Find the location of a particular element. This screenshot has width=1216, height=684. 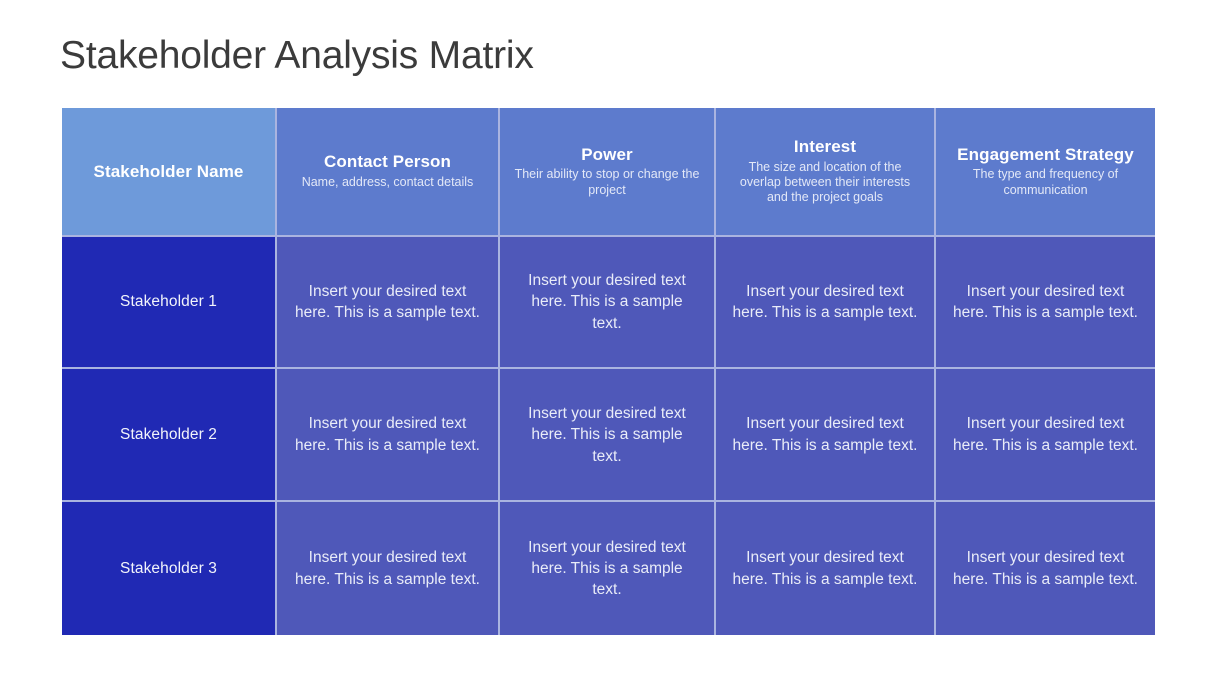

header-cell-stakeholder-name: Stakeholder Name is located at coordinates (169, 172).